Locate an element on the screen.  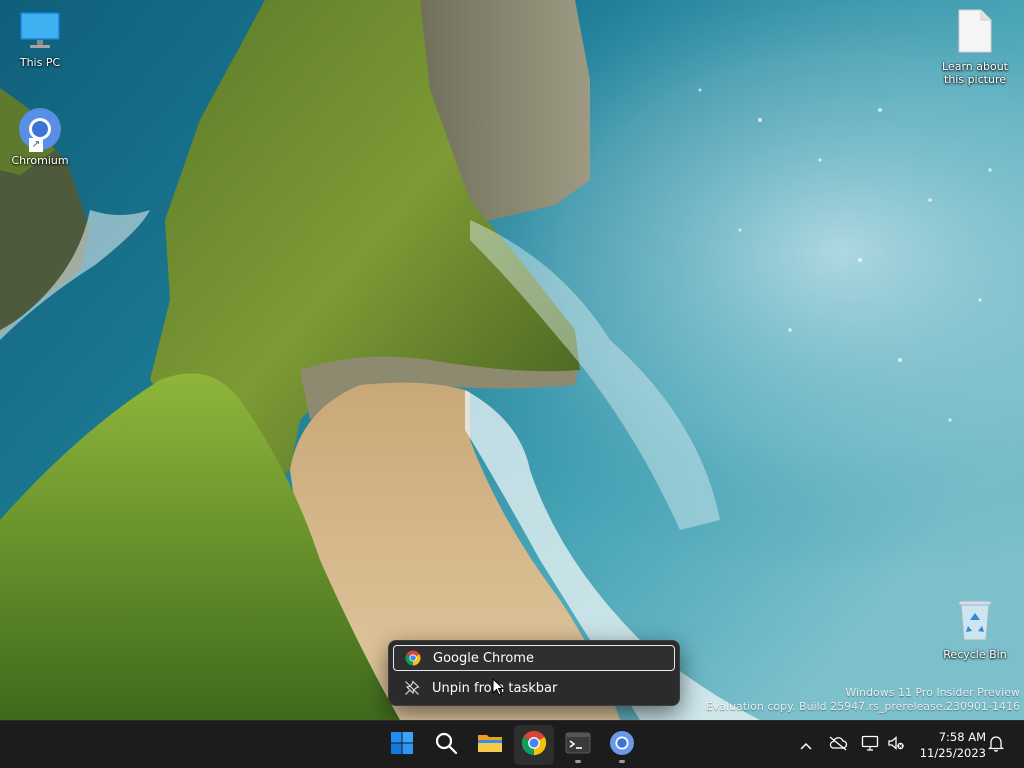
chromium-icon: ↗ is located at coordinates (40, 129).